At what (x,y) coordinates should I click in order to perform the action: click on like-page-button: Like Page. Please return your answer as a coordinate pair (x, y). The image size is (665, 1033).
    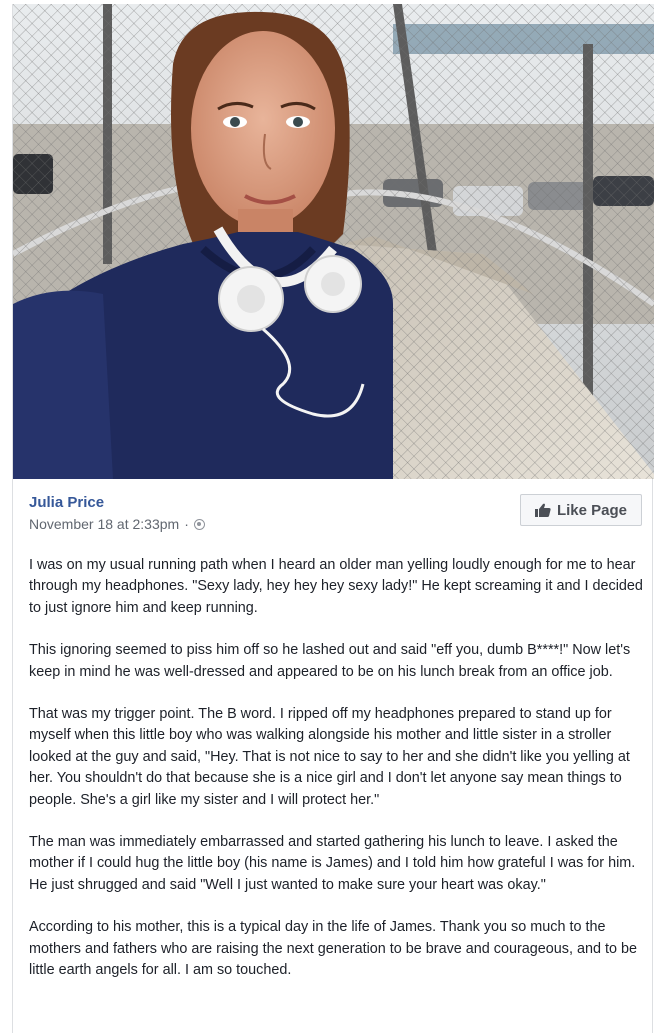
    Looking at the image, I should click on (581, 510).